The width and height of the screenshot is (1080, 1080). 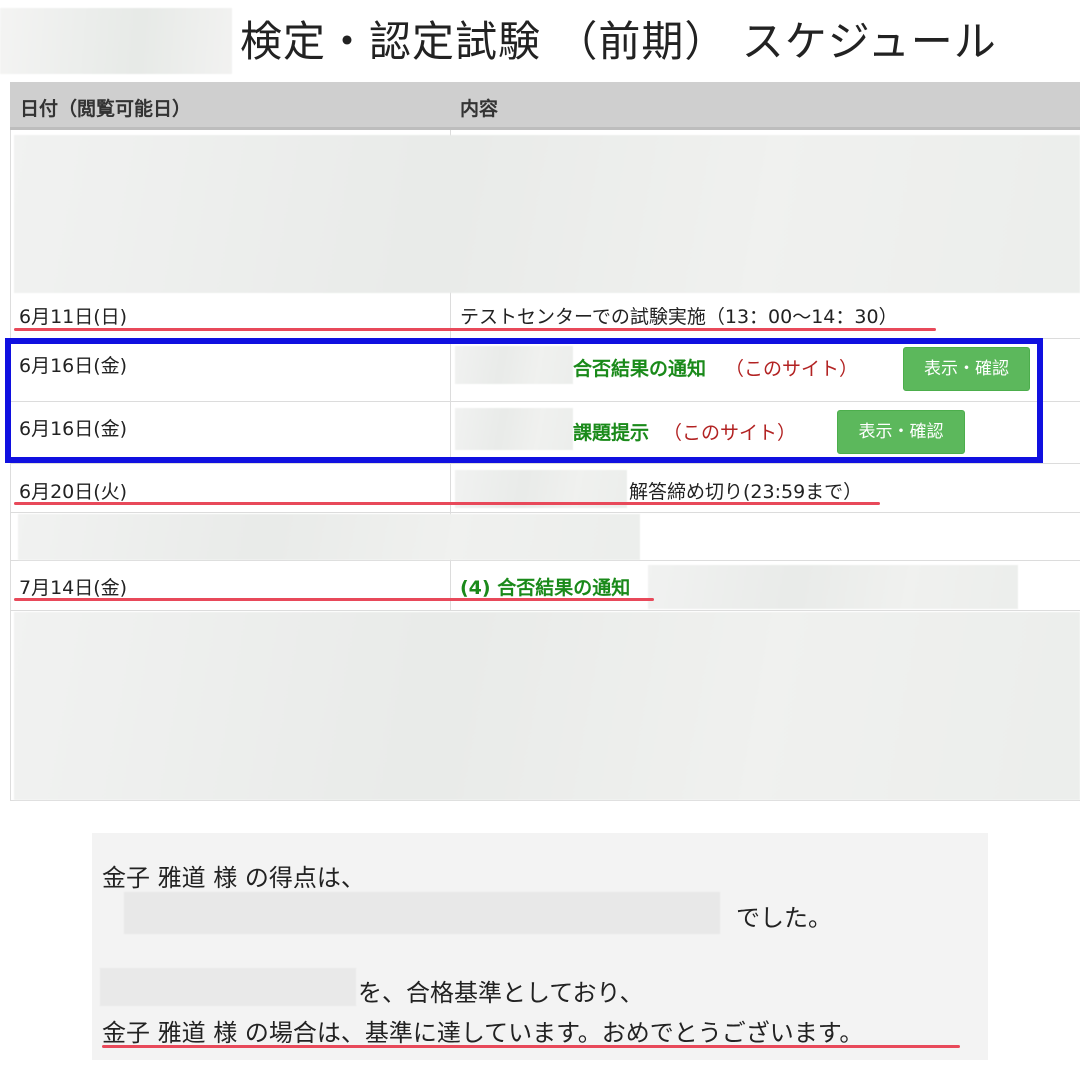 What do you see at coordinates (73, 588) in the screenshot?
I see `row-date: 7月14日(金)` at bounding box center [73, 588].